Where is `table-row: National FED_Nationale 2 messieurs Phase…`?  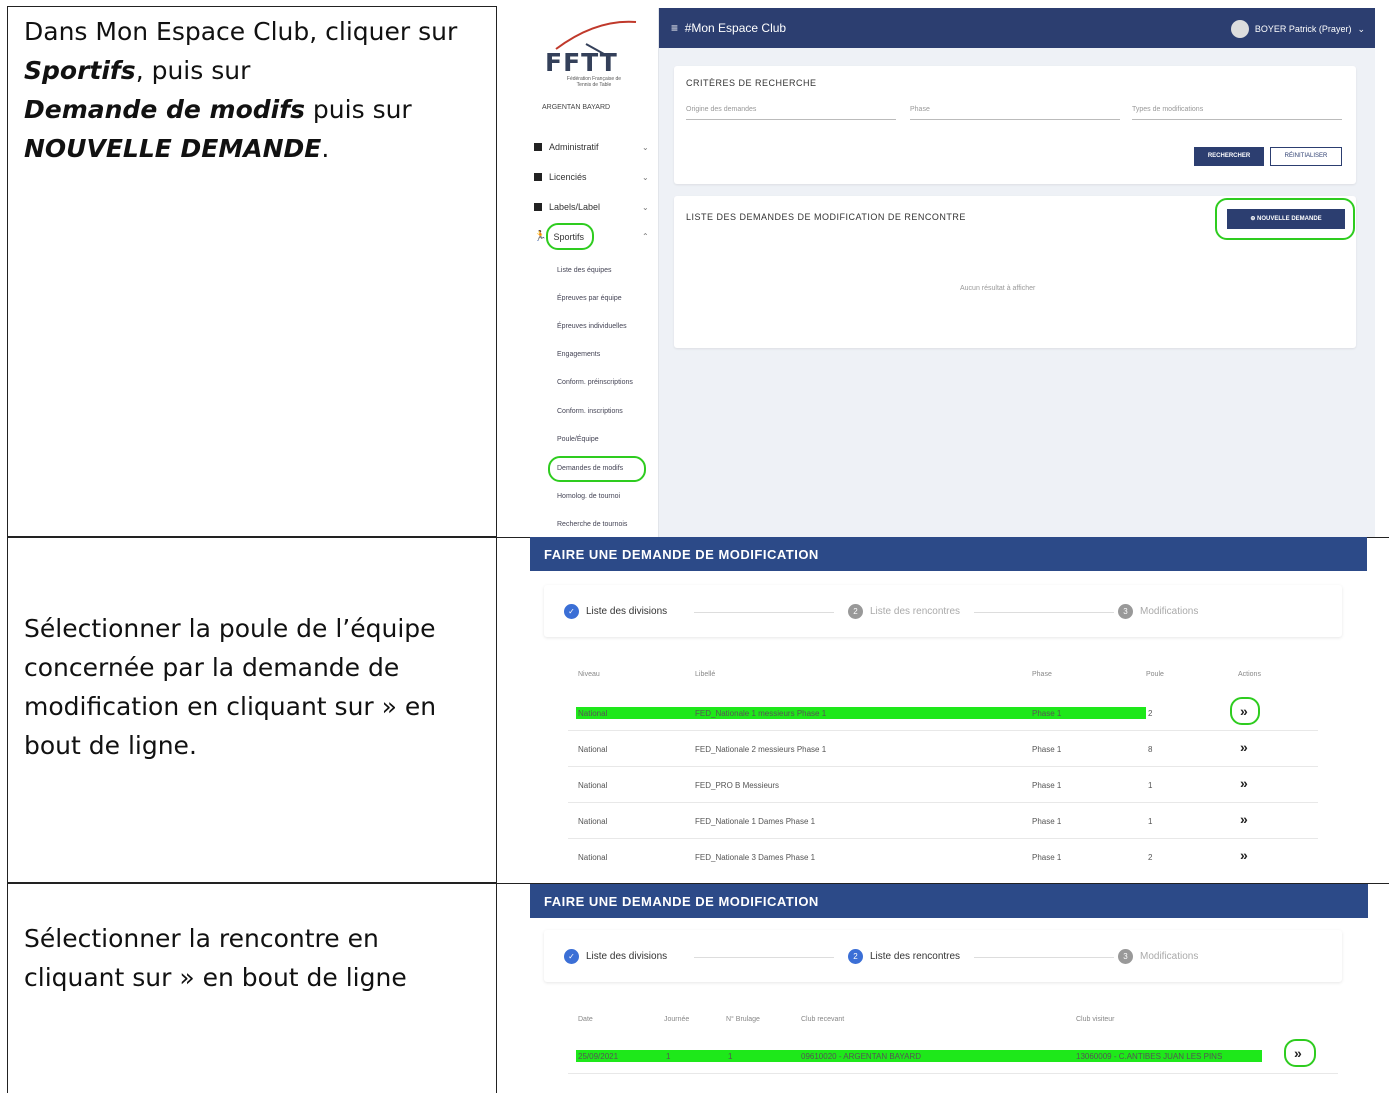 table-row: National FED_Nationale 2 messieurs Phase… is located at coordinates (943, 749).